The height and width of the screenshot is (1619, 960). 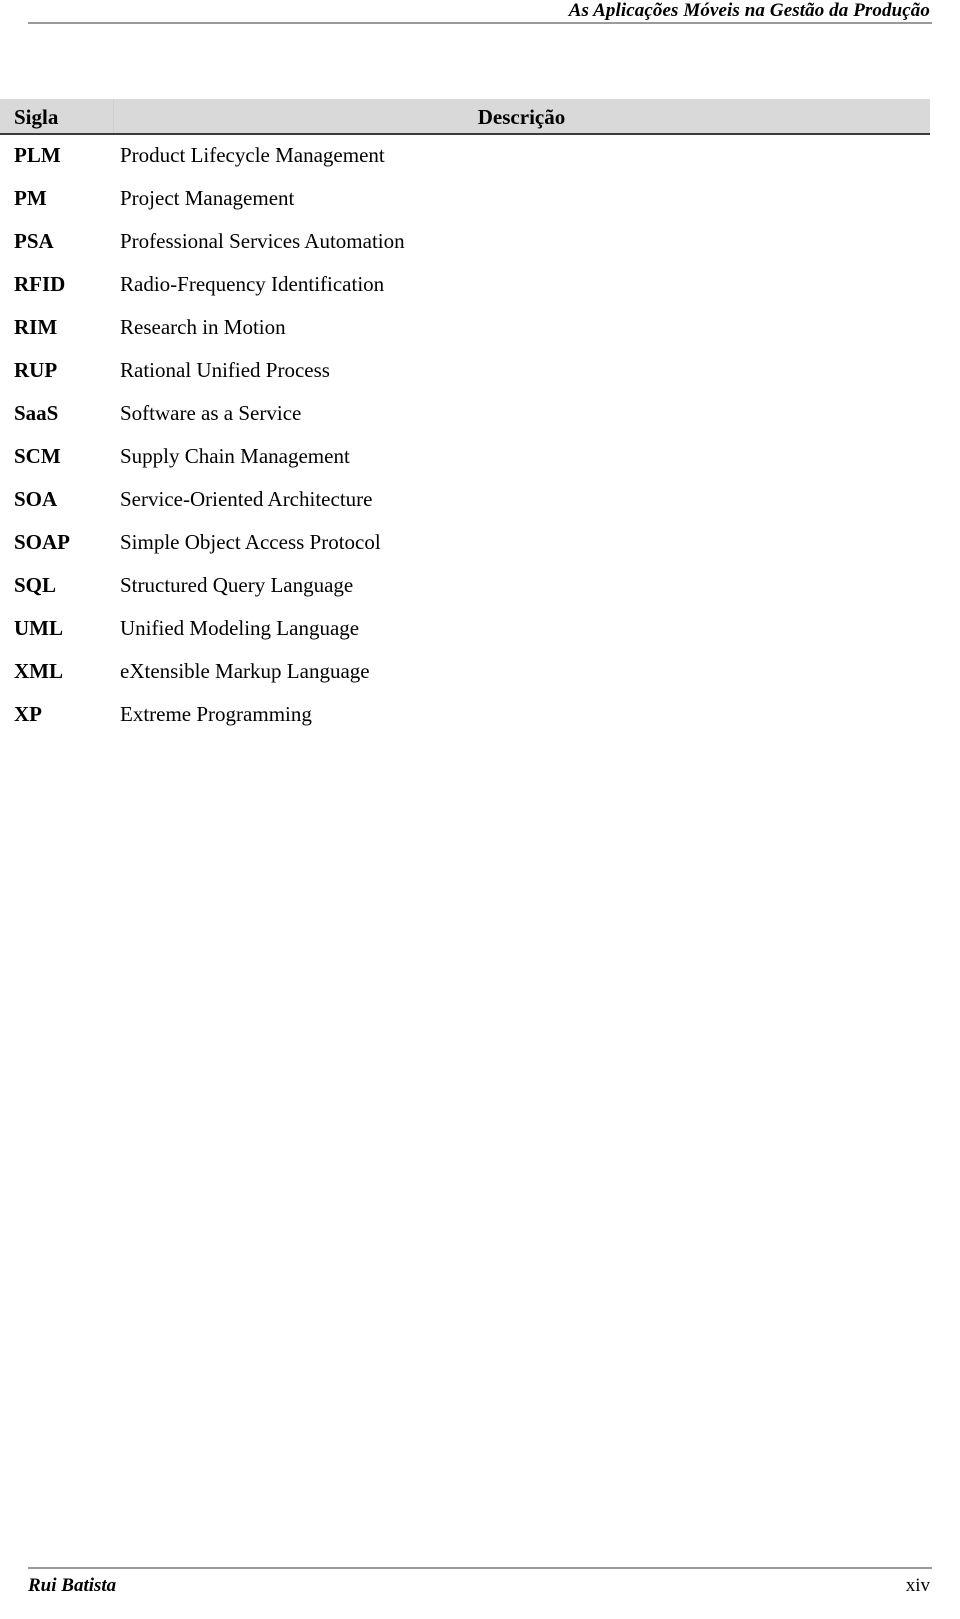 I want to click on cell-sigla: SOAP, so click(x=42, y=542).